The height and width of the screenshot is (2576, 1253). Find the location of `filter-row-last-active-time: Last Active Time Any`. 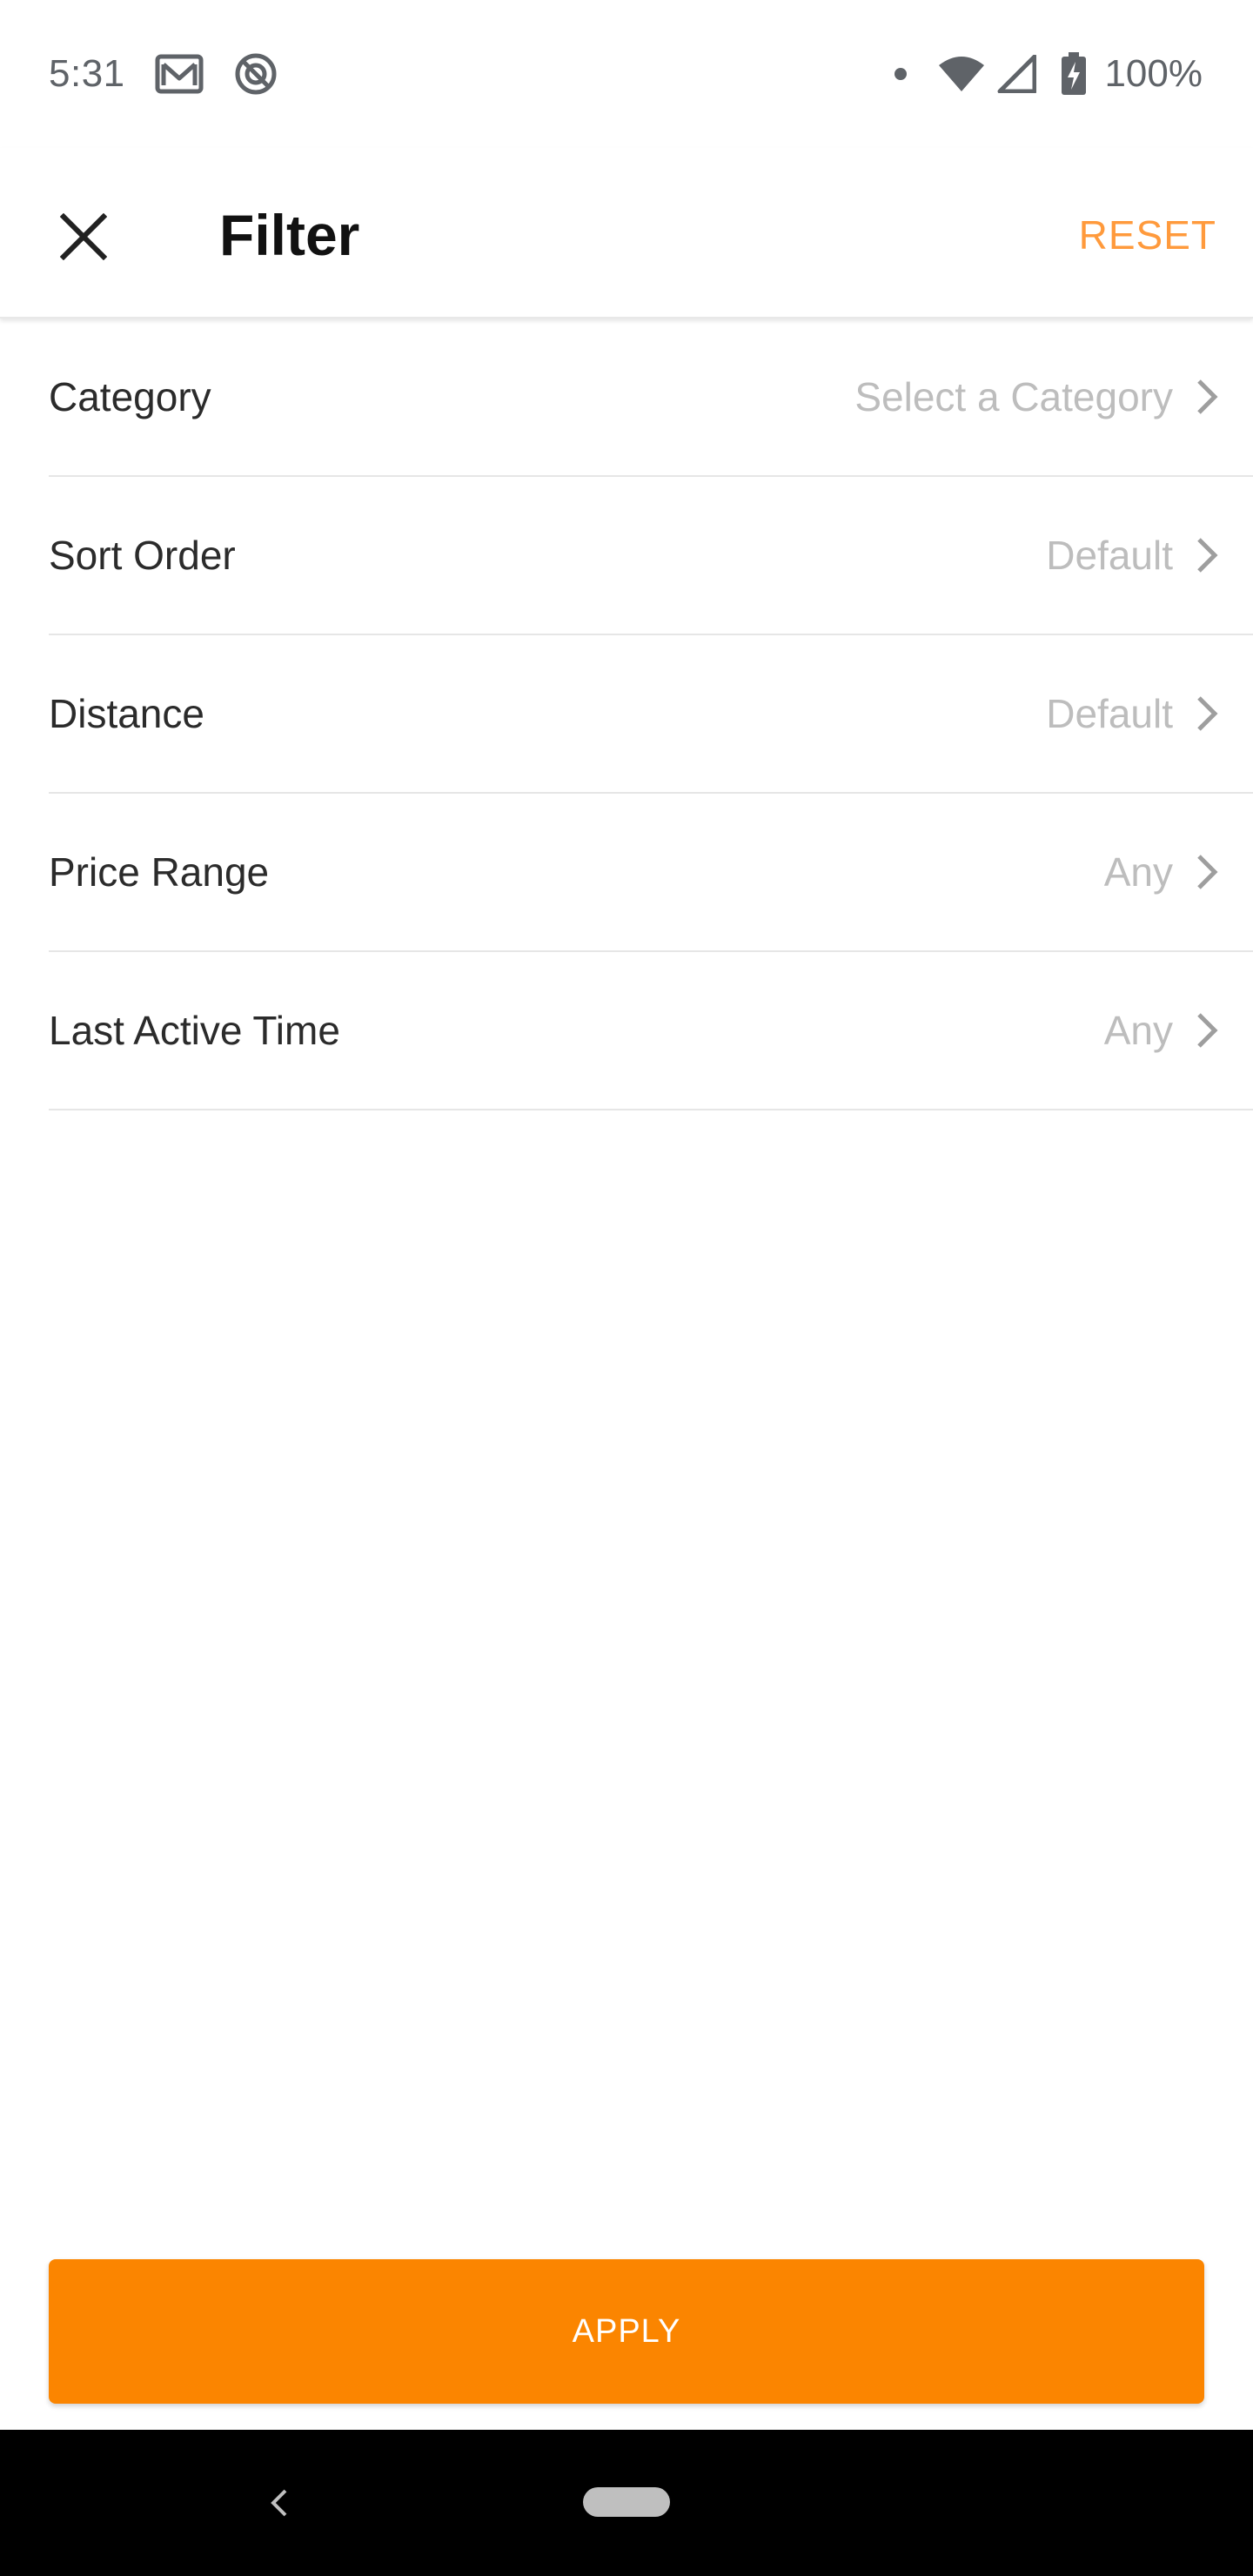

filter-row-last-active-time: Last Active Time Any is located at coordinates (651, 1031).